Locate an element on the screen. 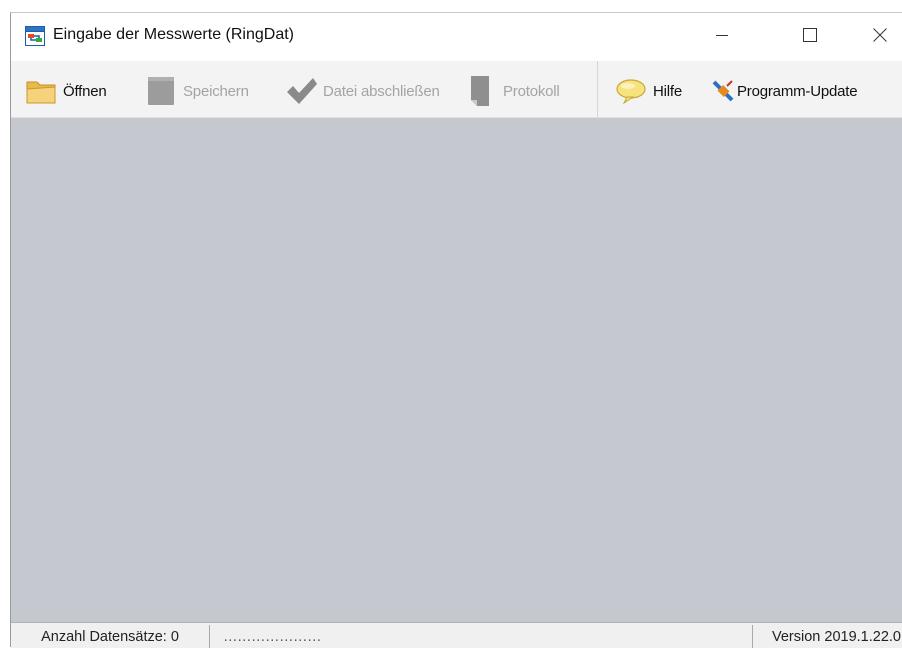 The height and width of the screenshot is (648, 902). close-button is located at coordinates (879, 35).